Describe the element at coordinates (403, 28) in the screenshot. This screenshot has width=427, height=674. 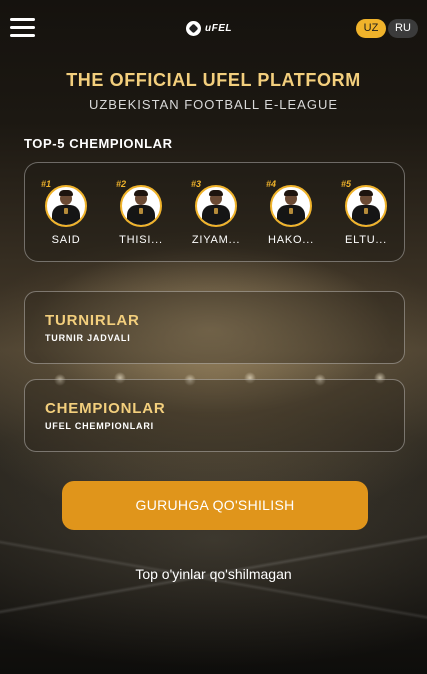
I see `lang-ru-button: RU` at that location.